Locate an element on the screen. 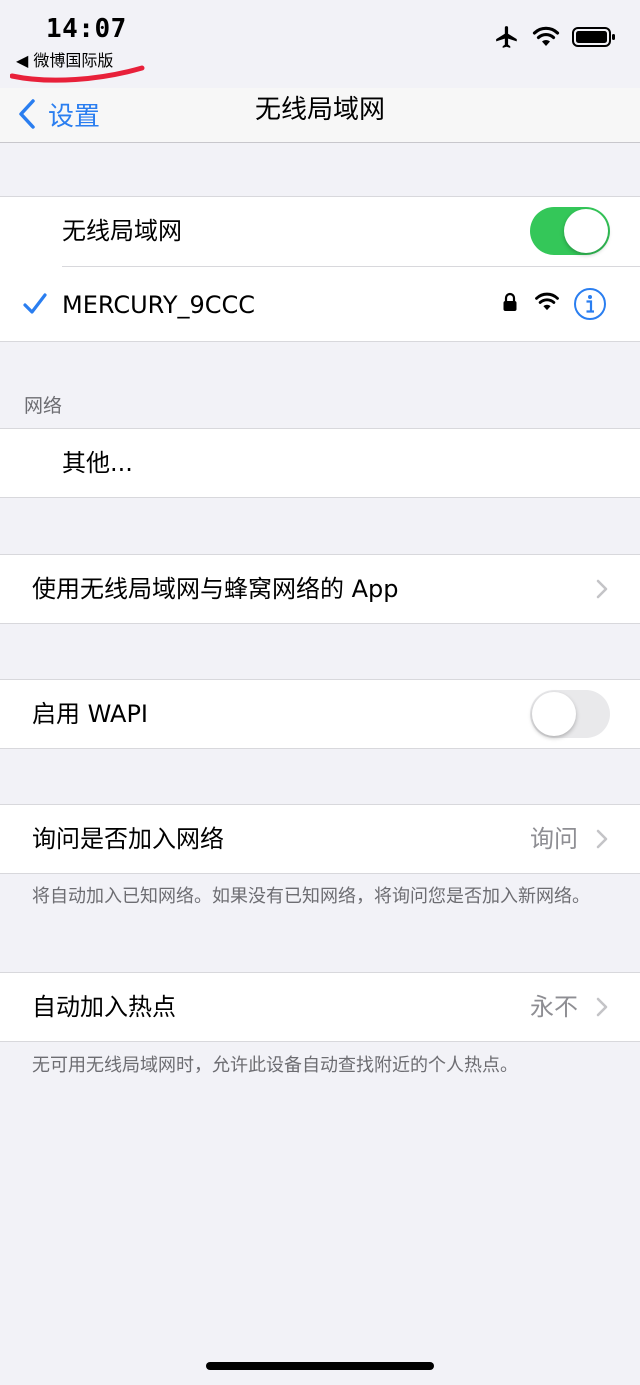 This screenshot has width=640, height=1385. auto-join-hotspot-row: 自动加入热点 永不 is located at coordinates (320, 1007).